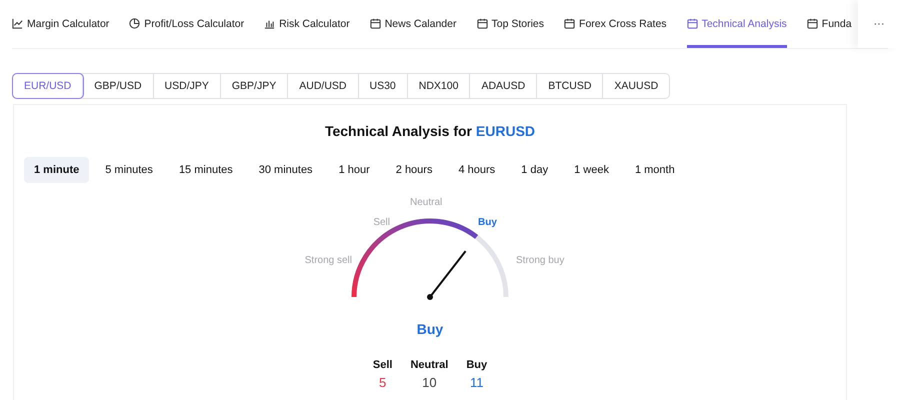 This screenshot has width=900, height=400. Describe the element at coordinates (328, 260) in the screenshot. I see `gauge-label: Strong sell` at that location.